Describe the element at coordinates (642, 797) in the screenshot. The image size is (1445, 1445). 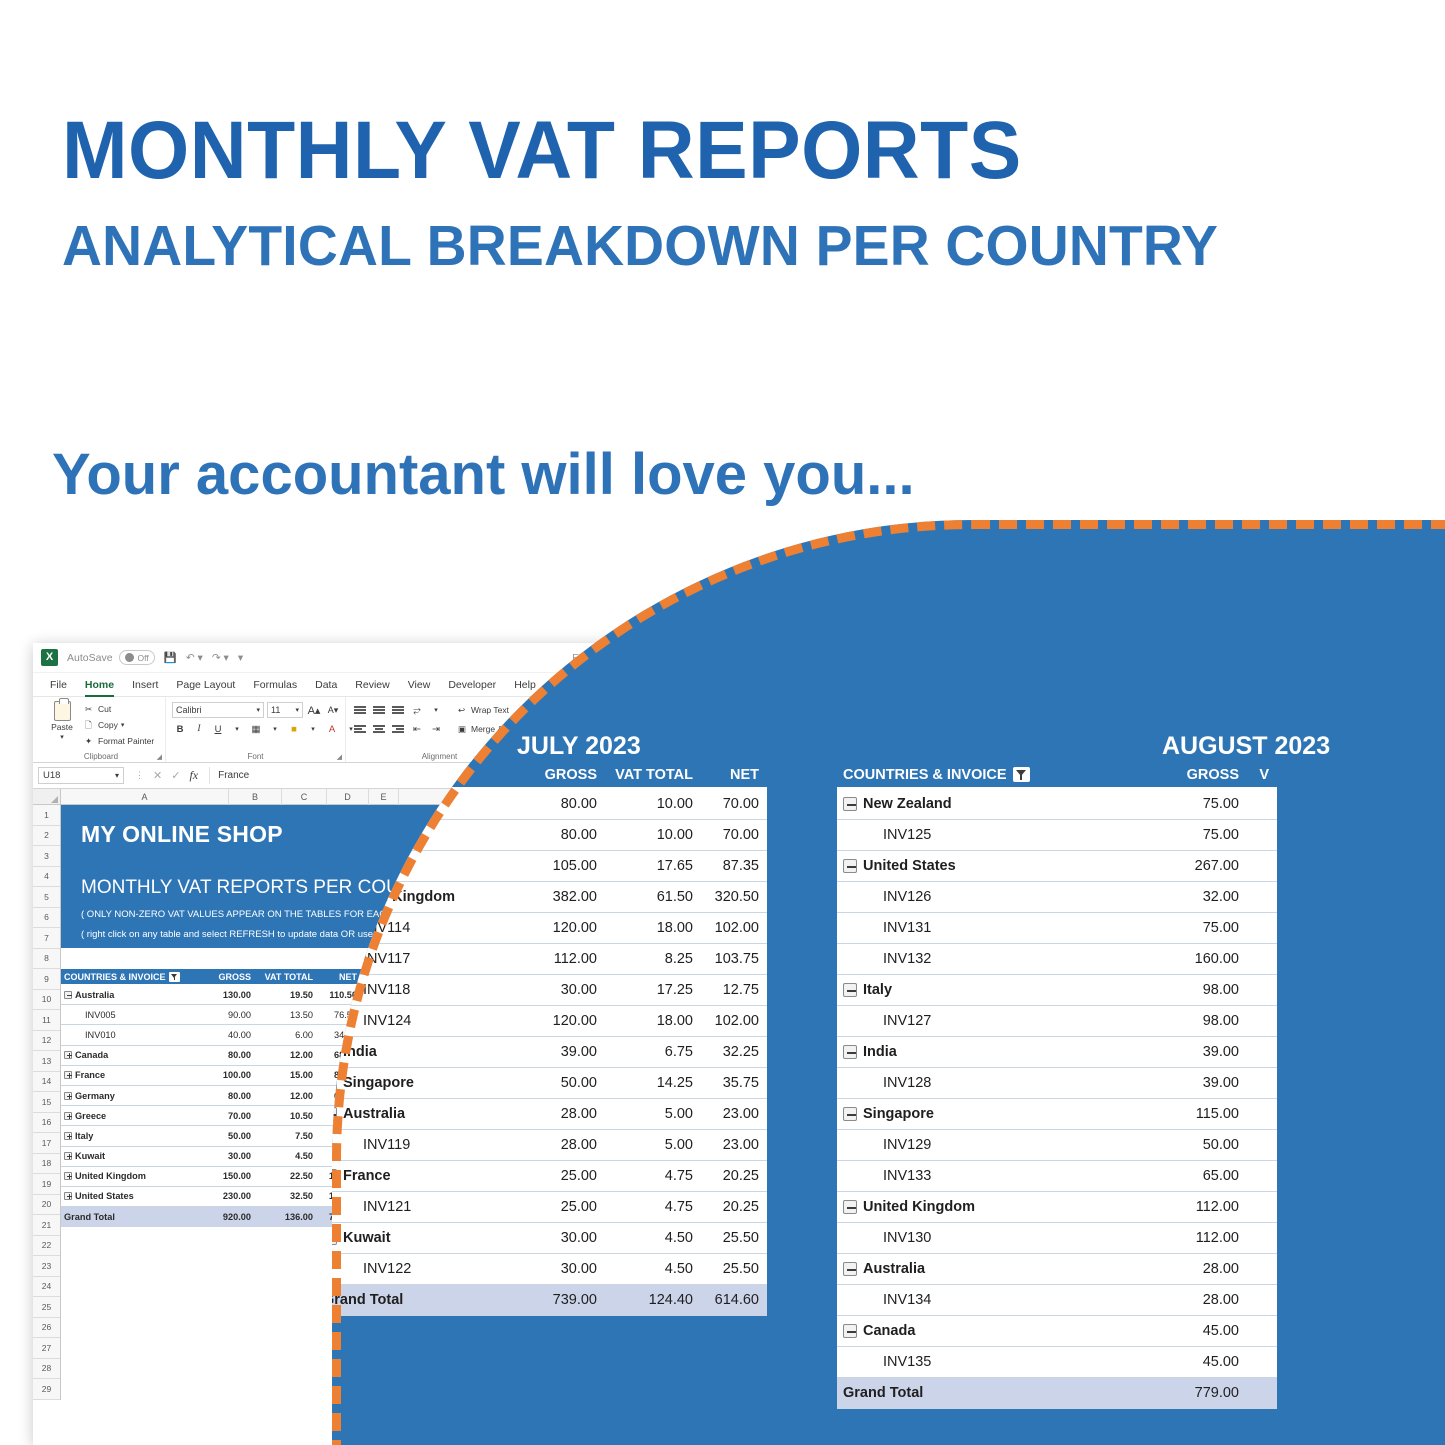
I see `column-header-h: H` at that location.